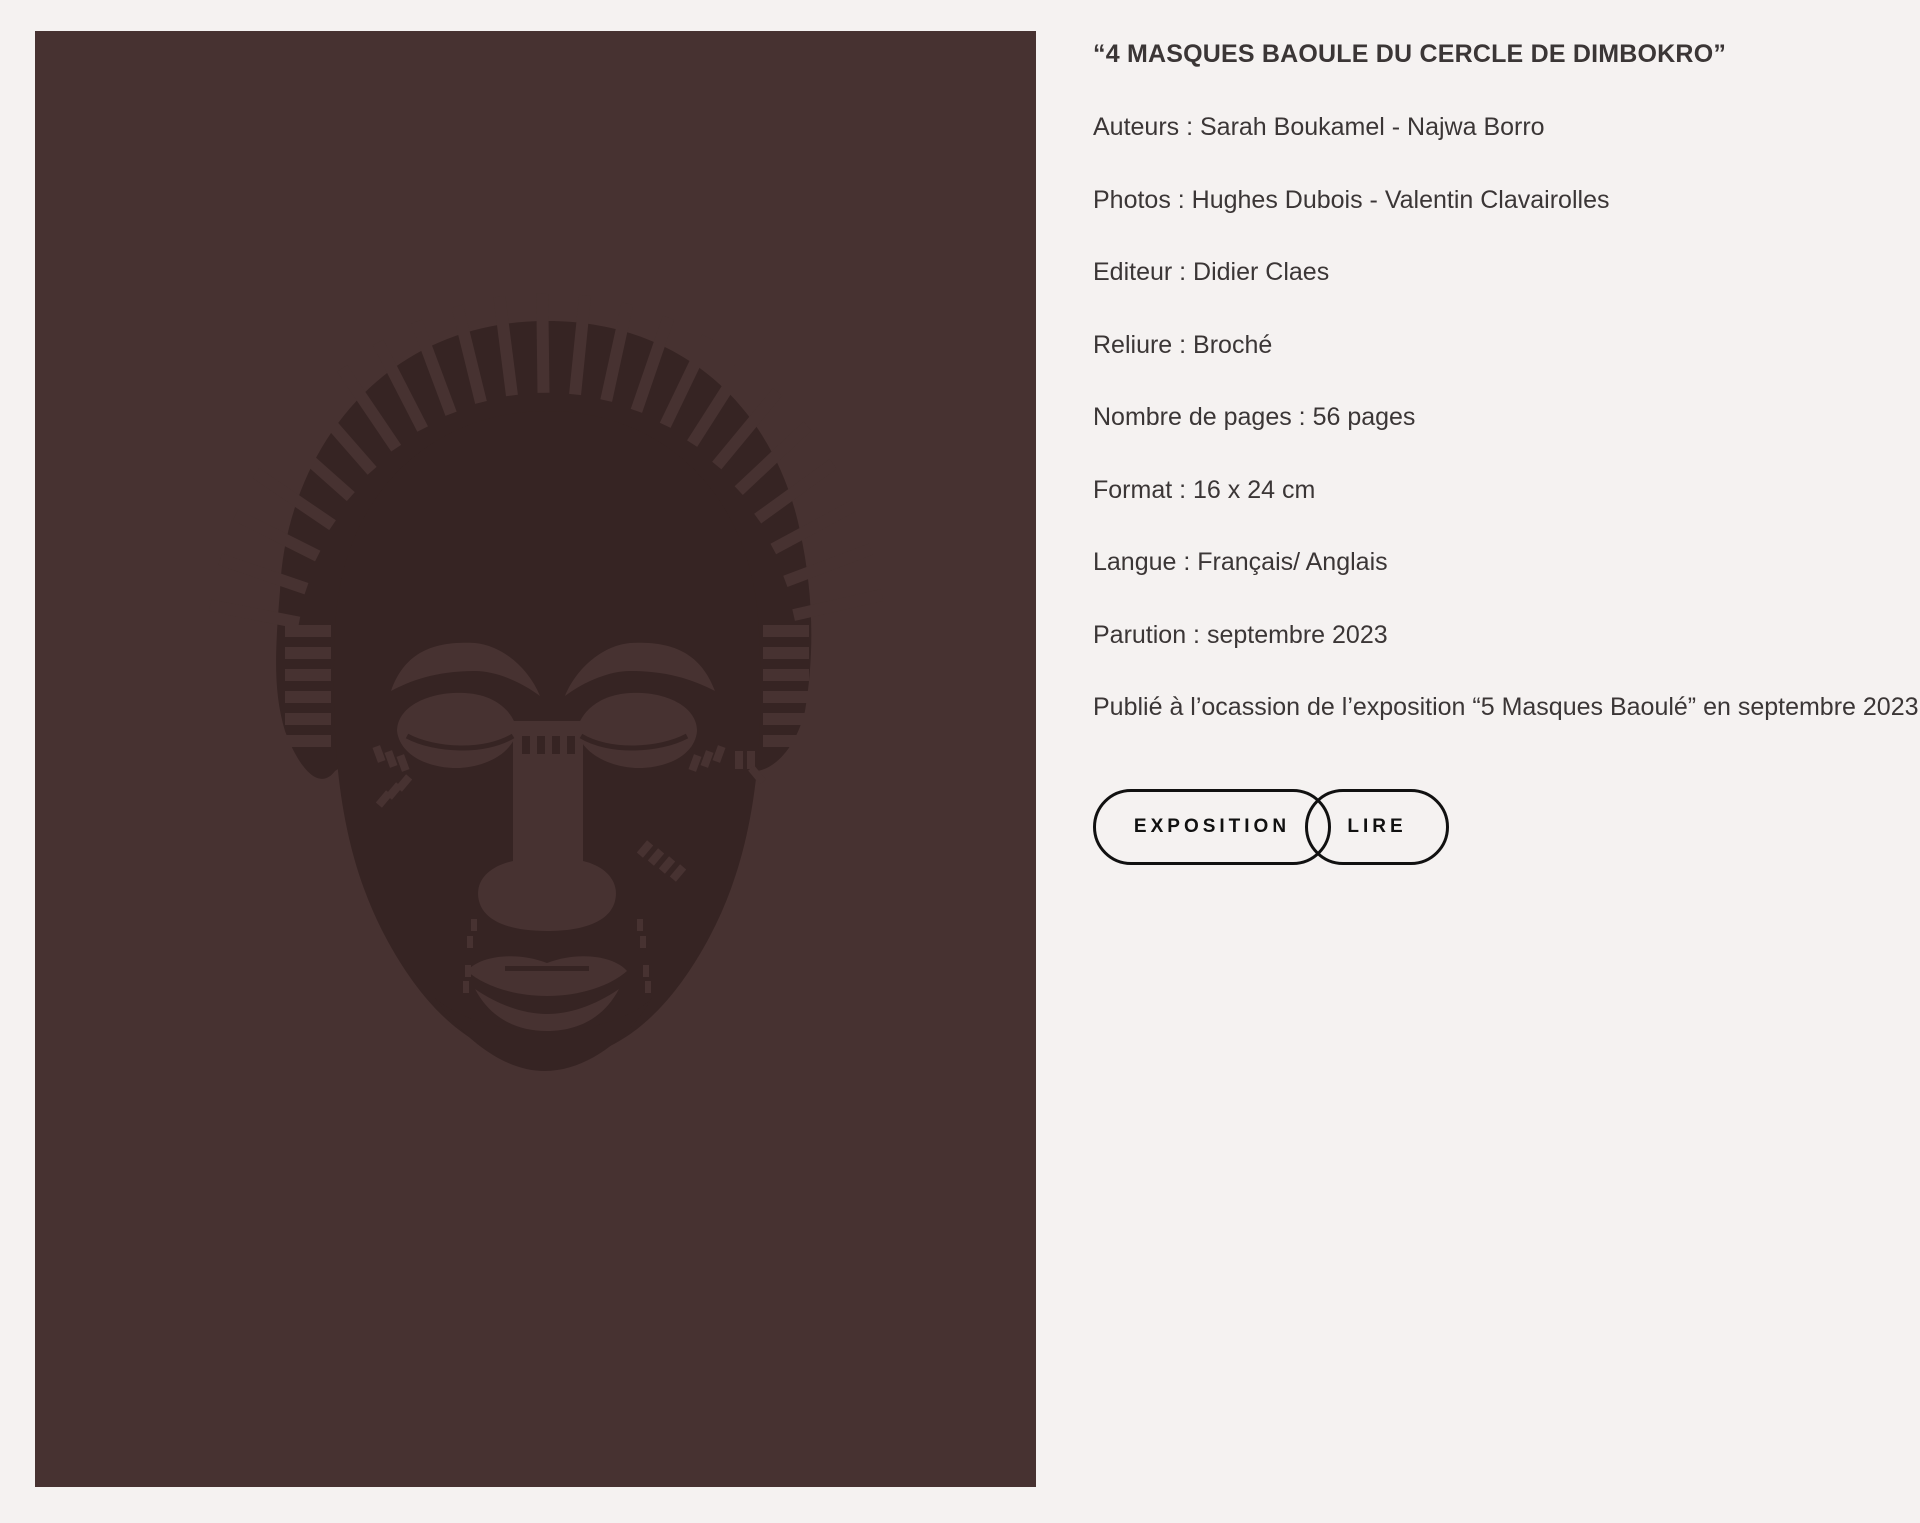  I want to click on detail-language: Langue : Français/ Anglais, so click(1240, 562).